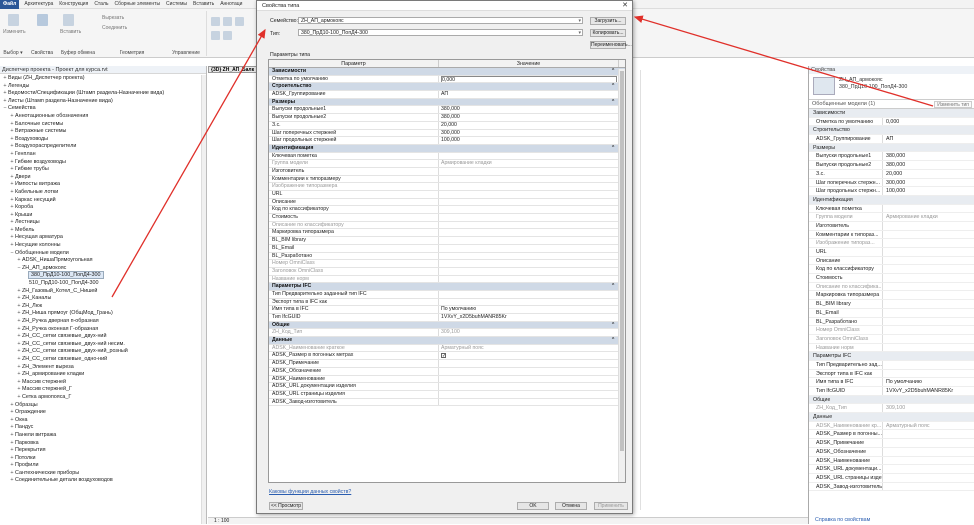  I want to click on help-link: Каковы функции данных свойств?, so click(310, 492).